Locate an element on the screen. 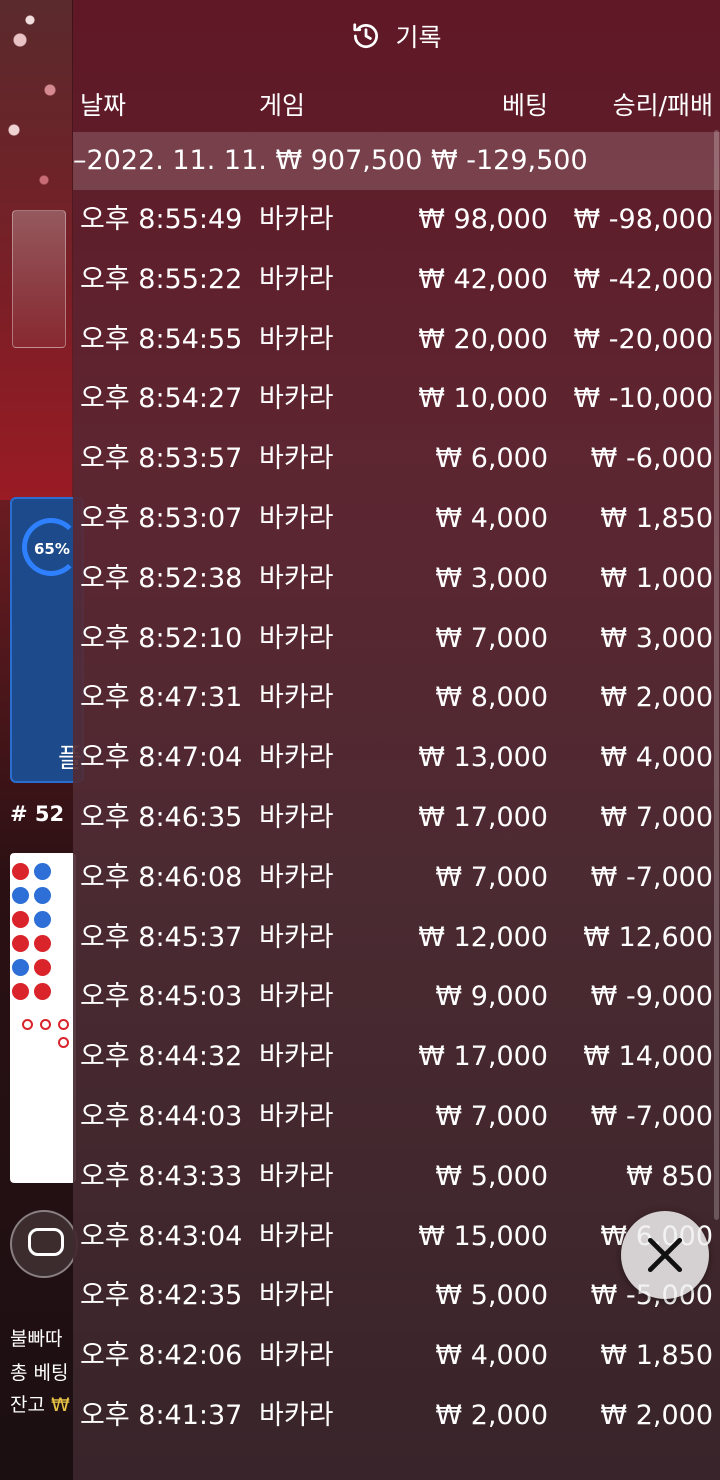 The width and height of the screenshot is (720, 1480). history-row: 오후 8:53:57 바카라 ₩ 6,000 ₩ -6,000 is located at coordinates (396, 459).